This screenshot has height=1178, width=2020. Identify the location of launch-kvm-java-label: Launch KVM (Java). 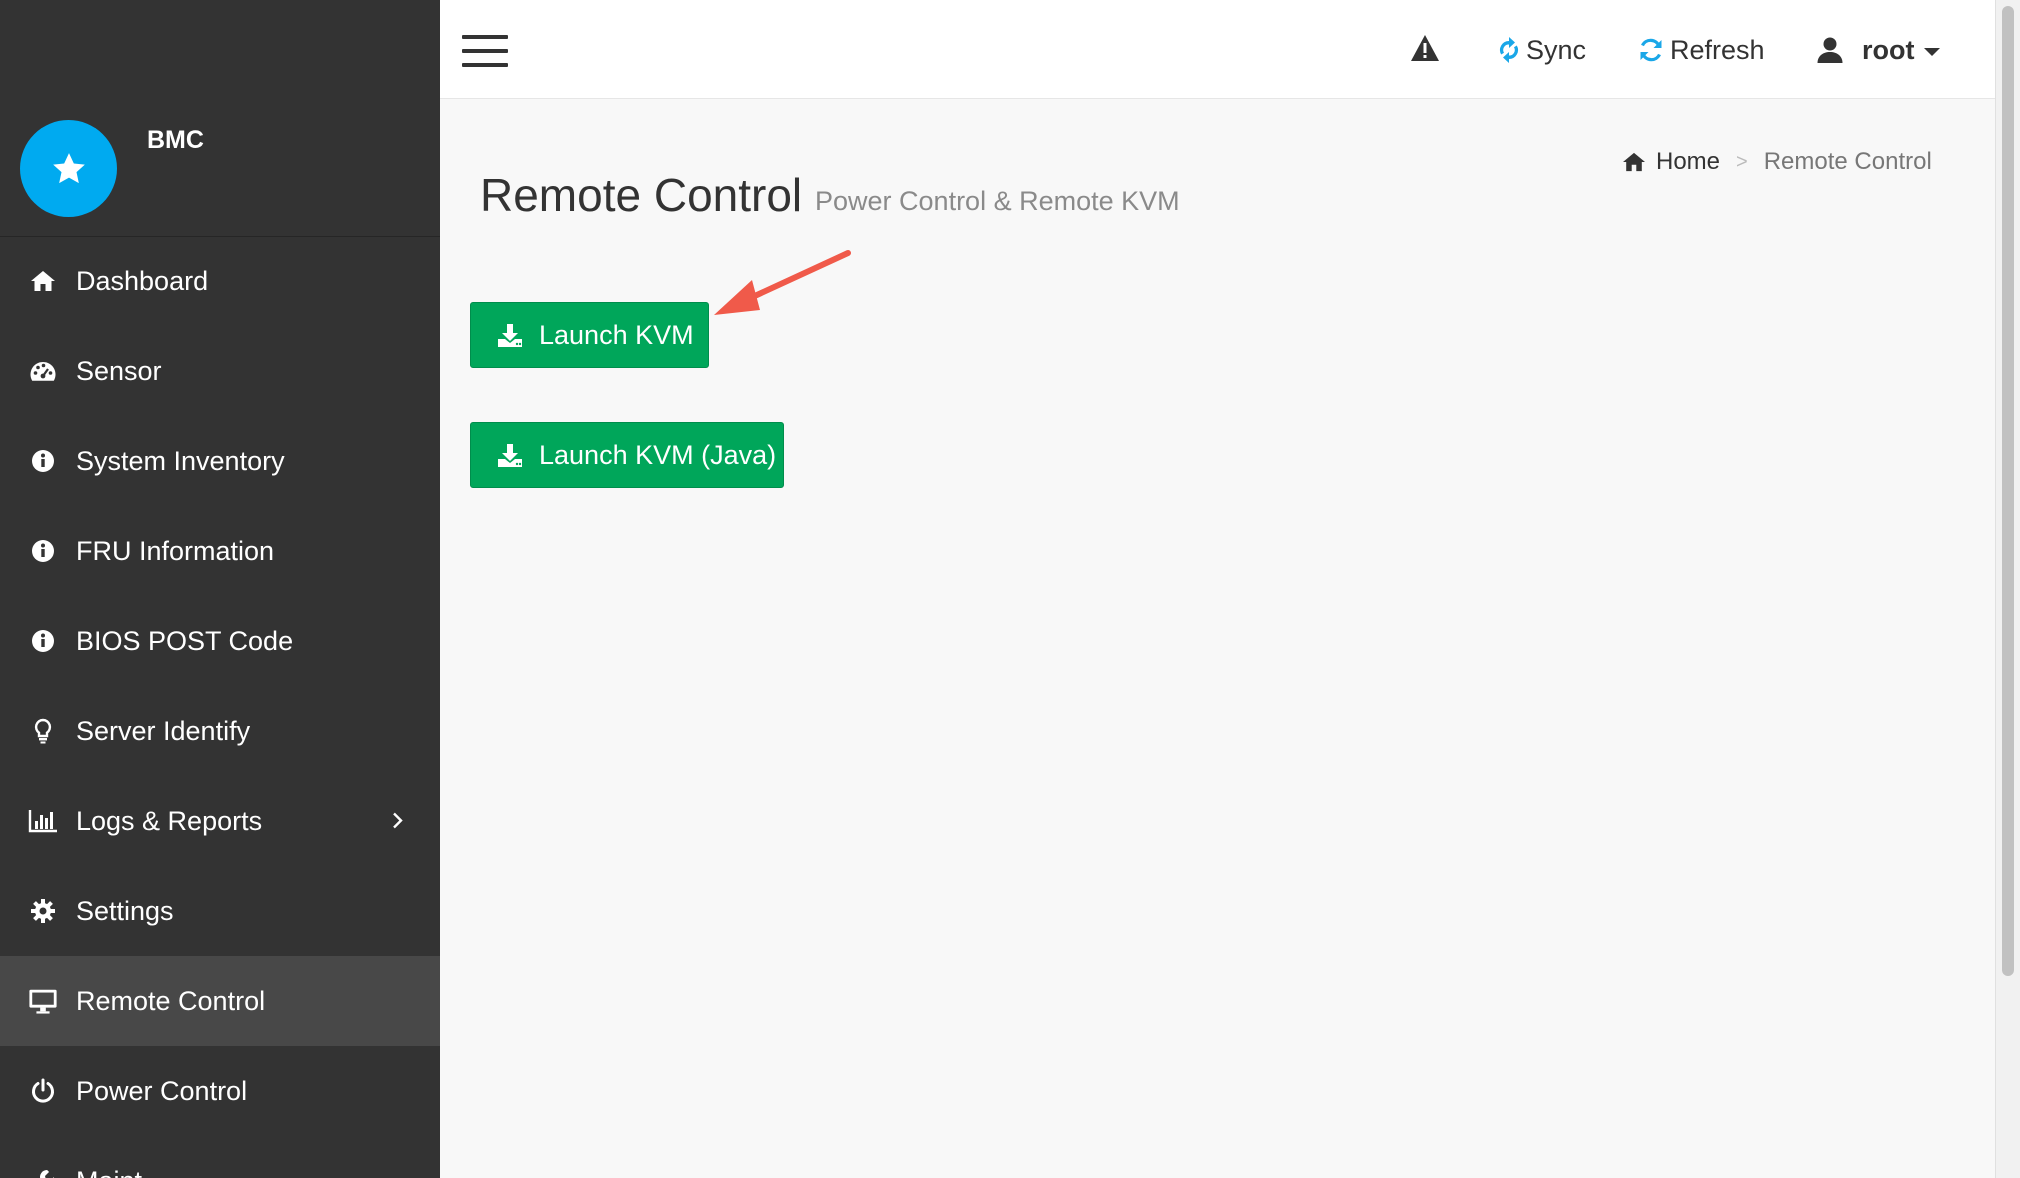
(658, 454).